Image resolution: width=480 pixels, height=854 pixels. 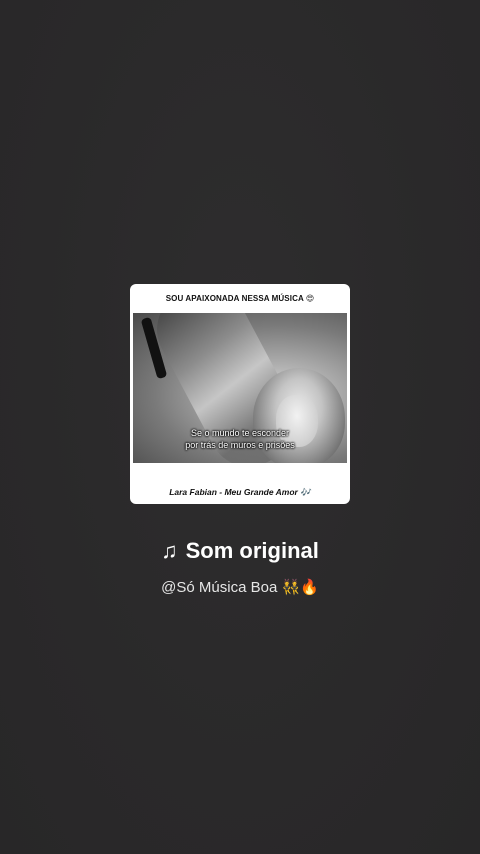 I want to click on music-note-icon: ♫, so click(x=169, y=550).